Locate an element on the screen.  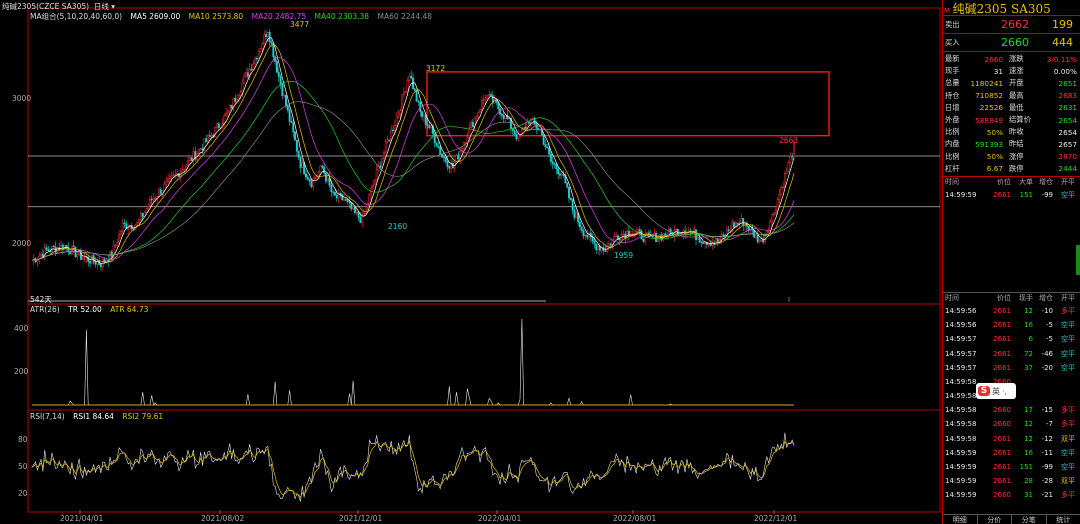
tick-row: 14:59:59 2661 28 -28 双平 is located at coordinates (1011, 481).